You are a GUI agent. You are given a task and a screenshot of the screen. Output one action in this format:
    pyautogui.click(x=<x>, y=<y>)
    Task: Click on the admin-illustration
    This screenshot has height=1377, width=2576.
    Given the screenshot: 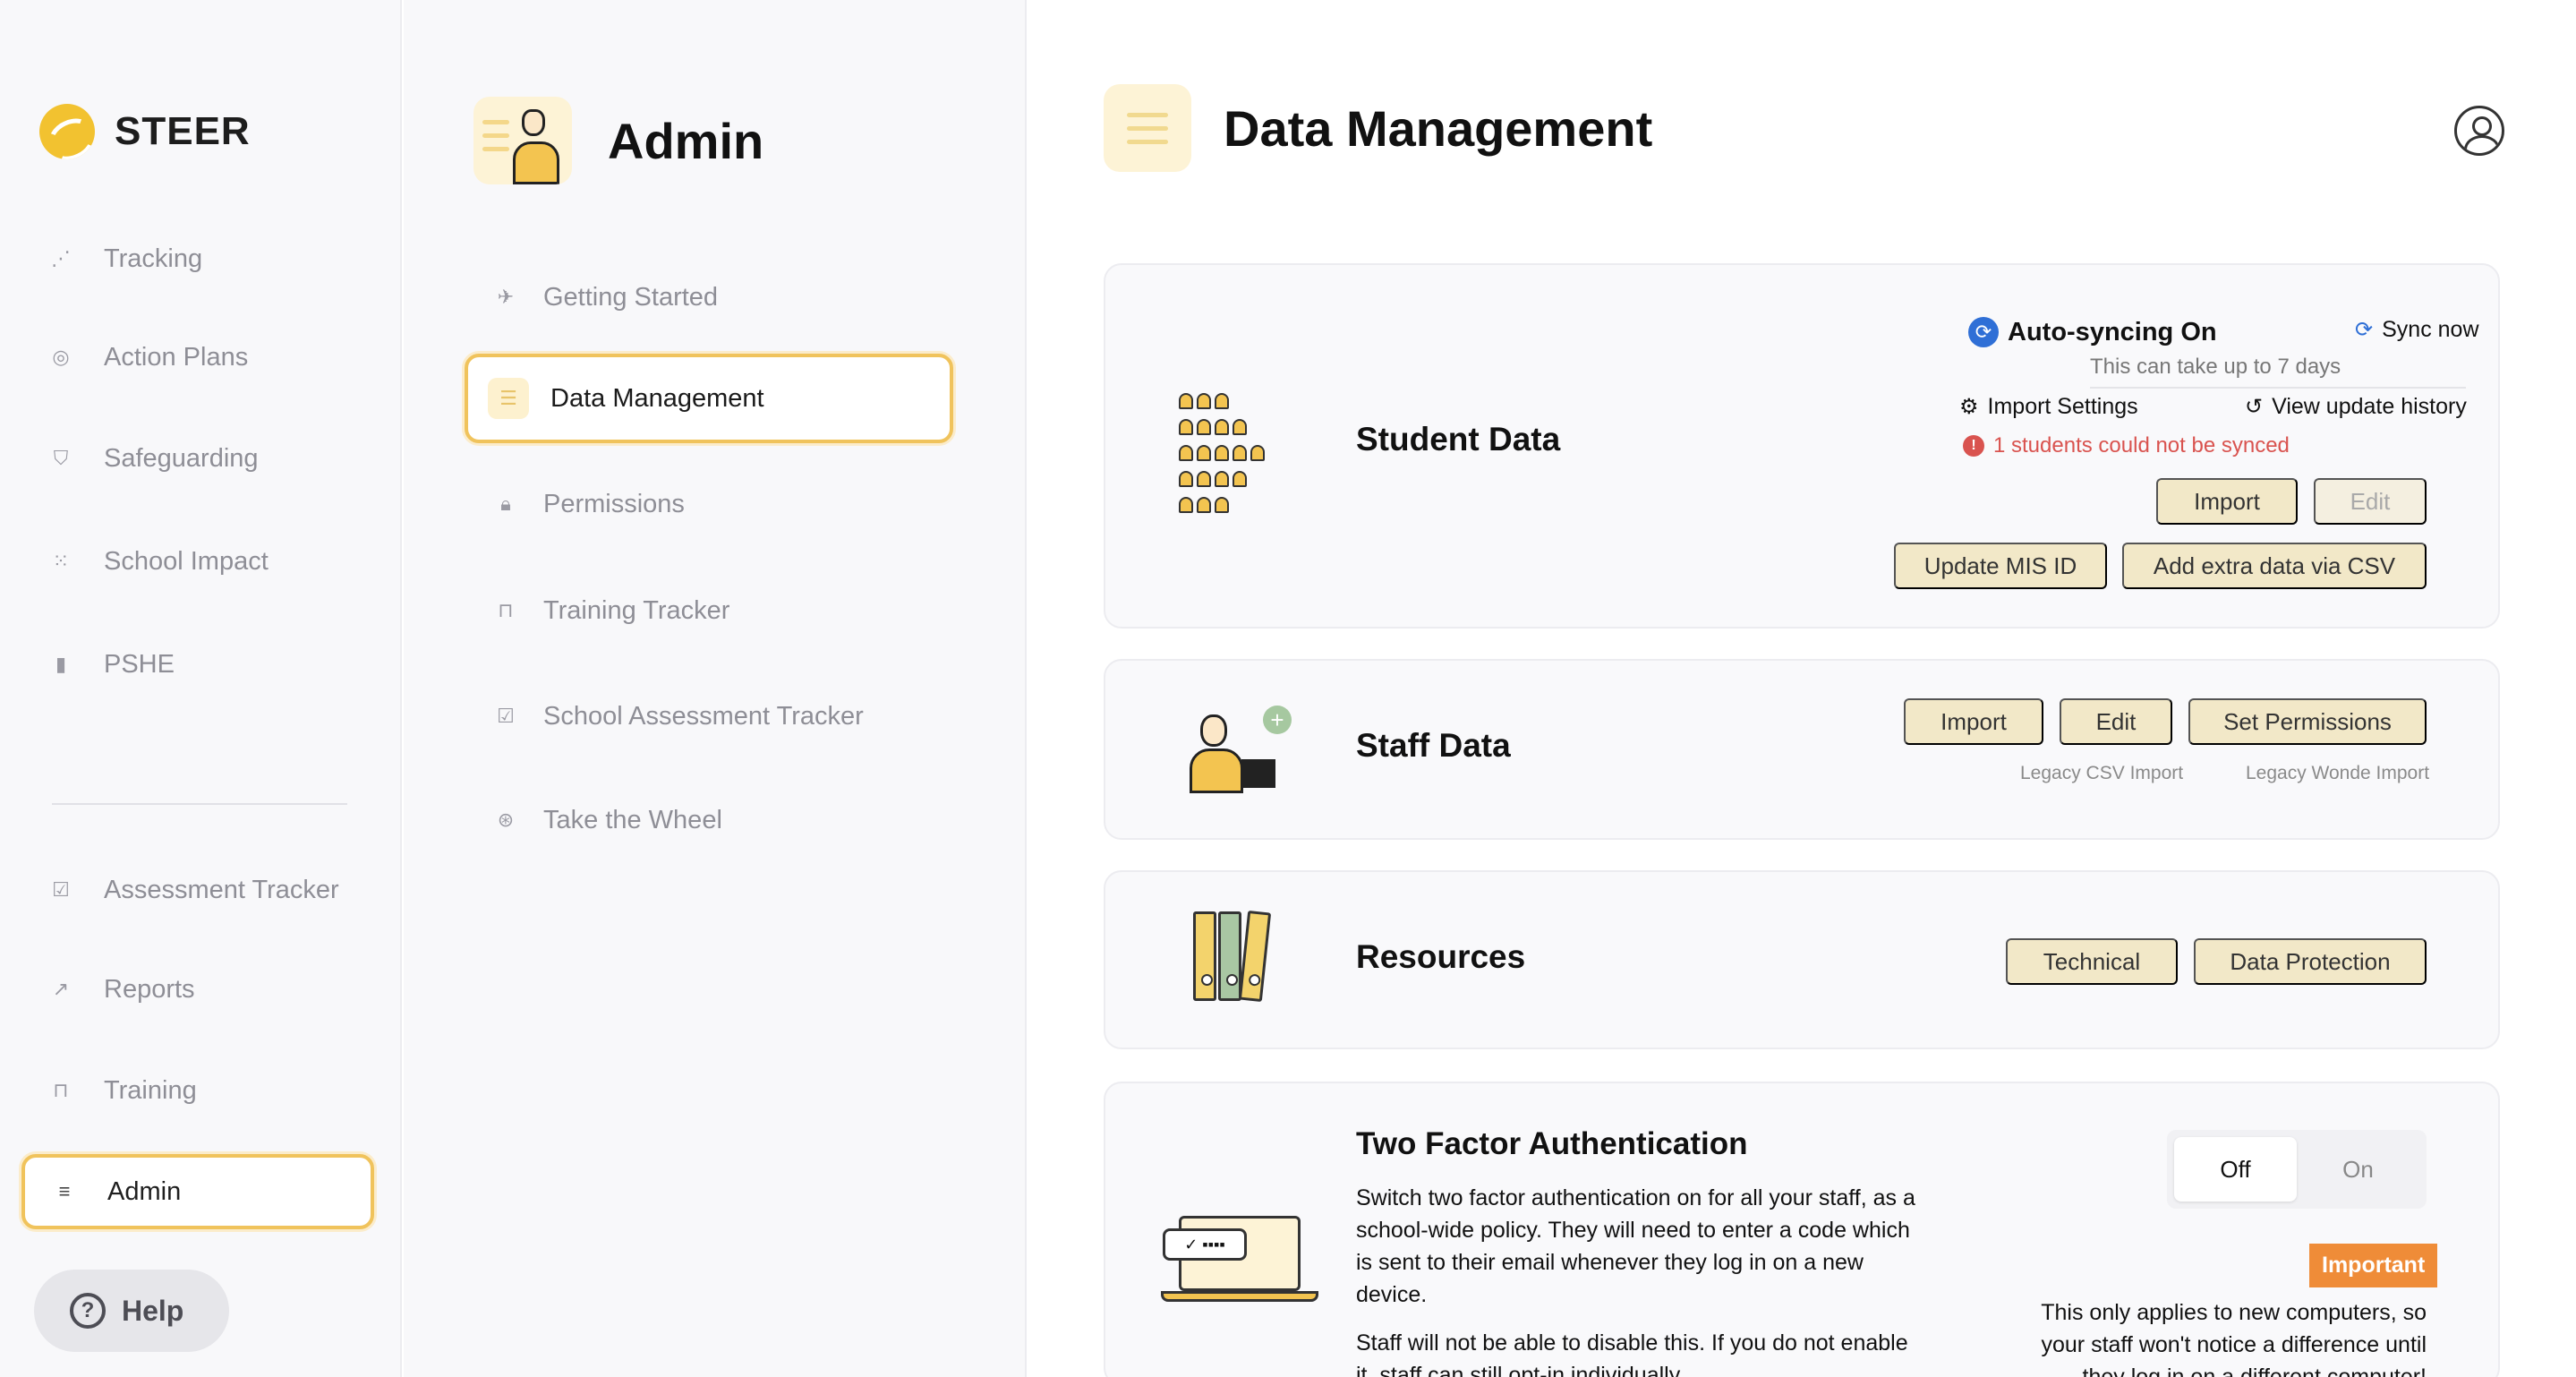 What is the action you would take?
    pyautogui.click(x=522, y=140)
    